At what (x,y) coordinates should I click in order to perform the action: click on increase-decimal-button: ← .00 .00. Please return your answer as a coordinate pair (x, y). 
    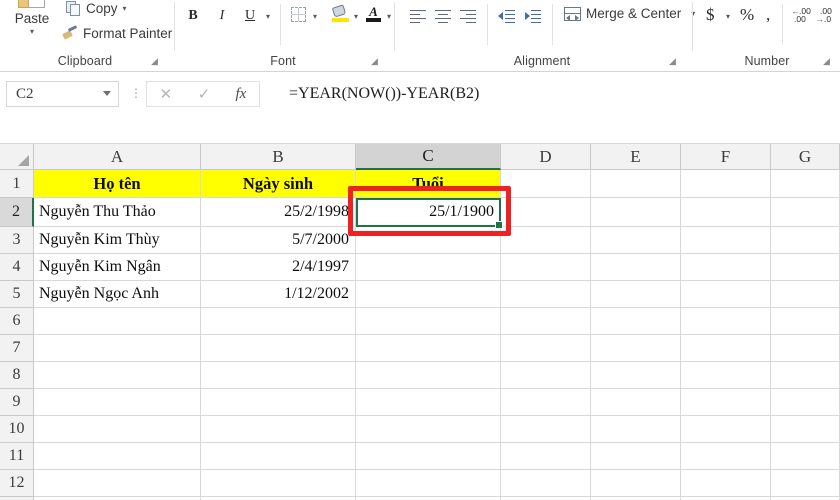
    Looking at the image, I should click on (802, 16).